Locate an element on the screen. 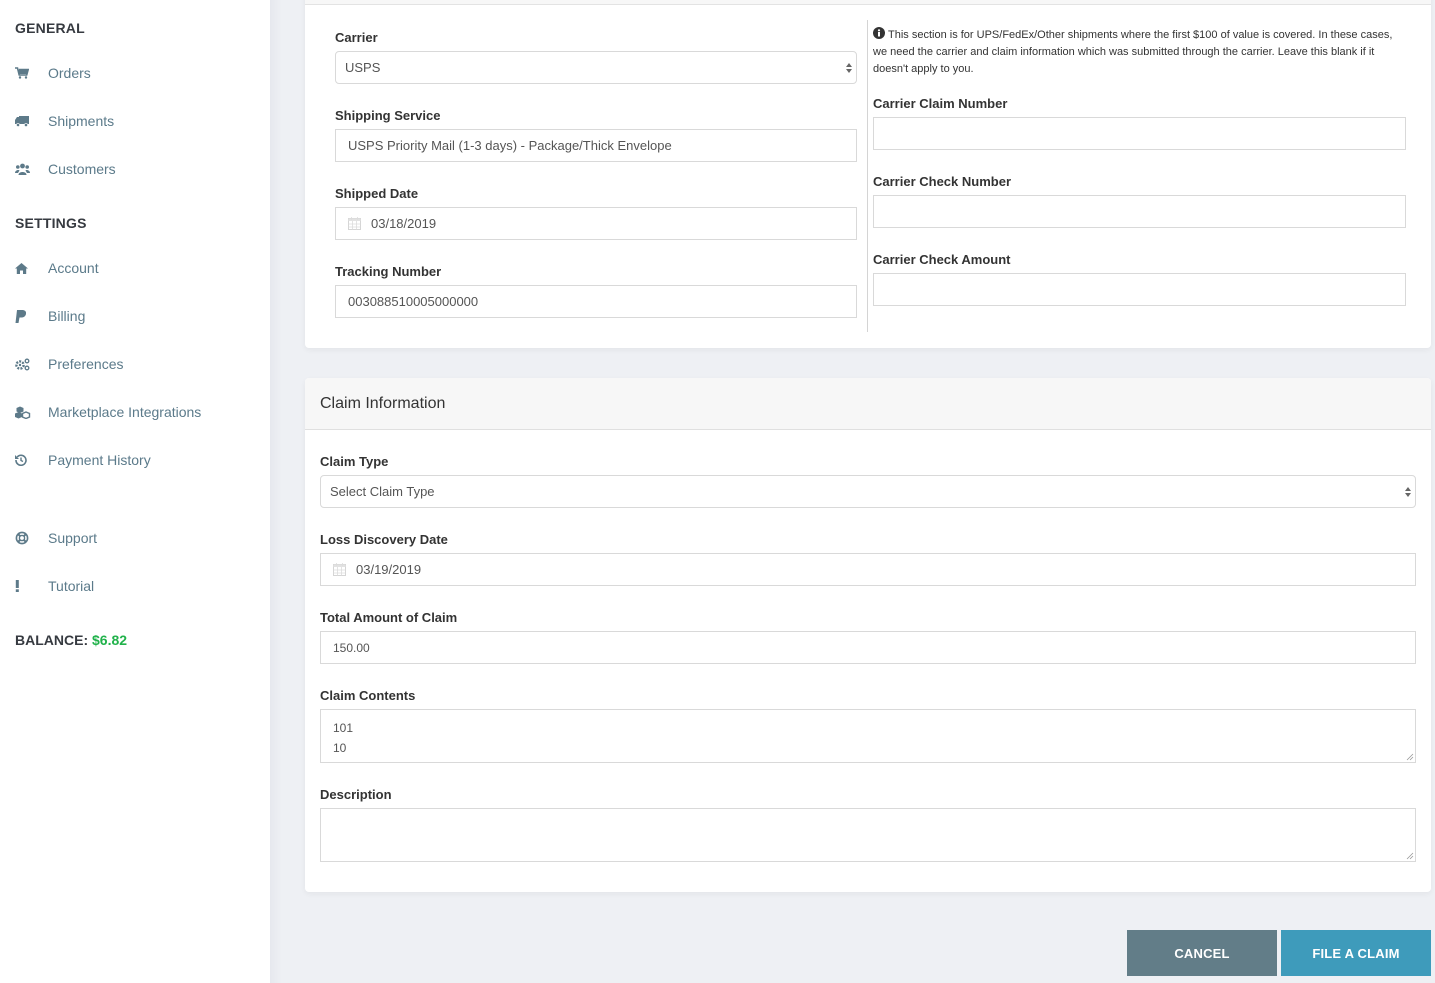 The height and width of the screenshot is (983, 1435). sidebar-item-label: Shipments is located at coordinates (81, 121).